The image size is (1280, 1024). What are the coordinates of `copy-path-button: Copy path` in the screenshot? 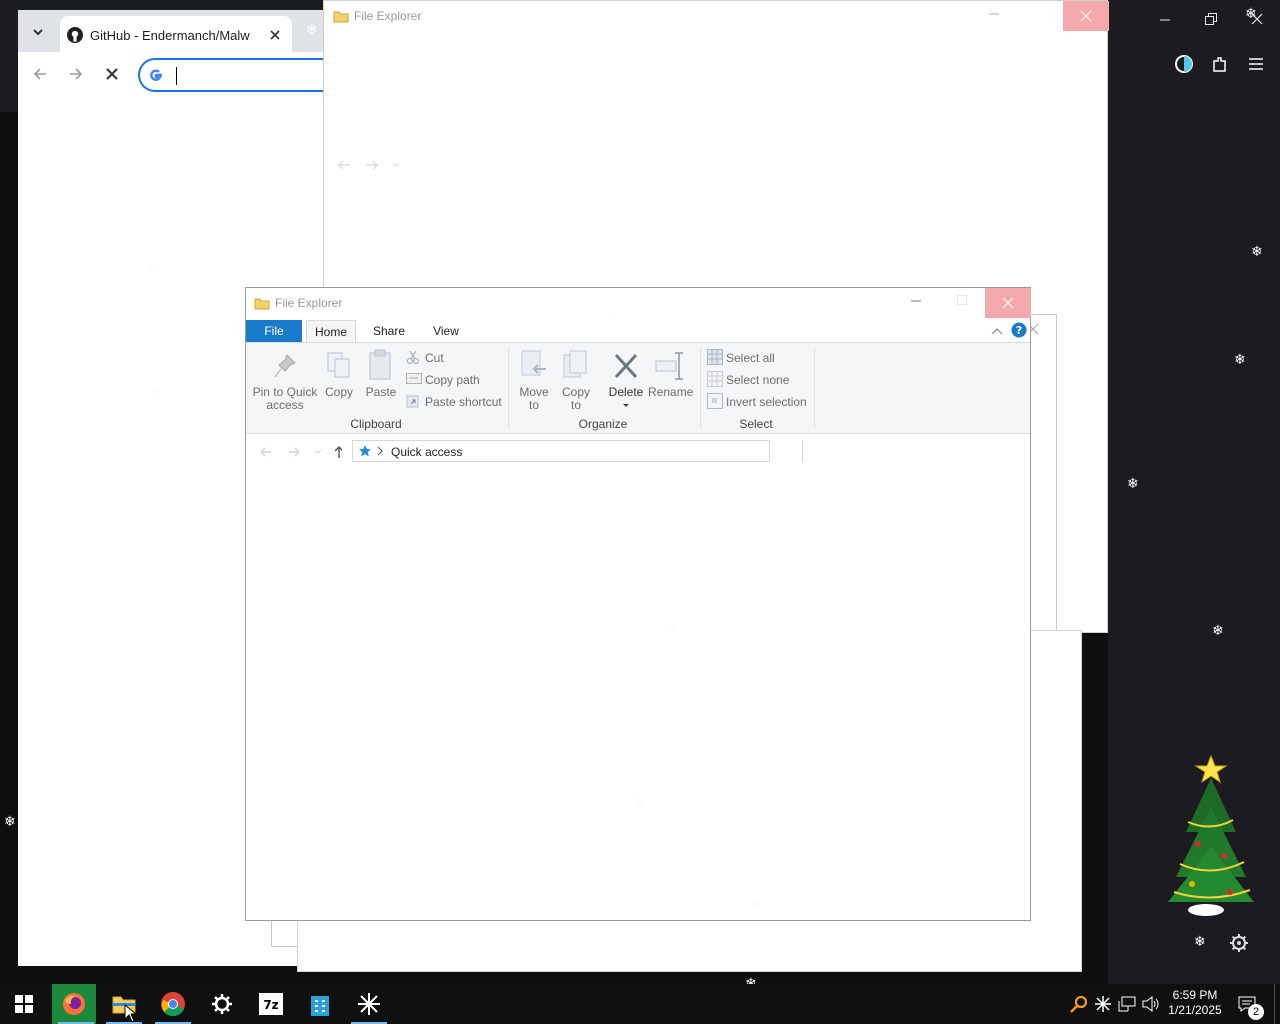 It's located at (451, 379).